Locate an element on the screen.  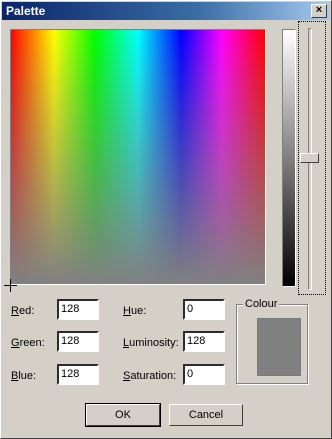
colour-group-title: Colour is located at coordinates (261, 304).